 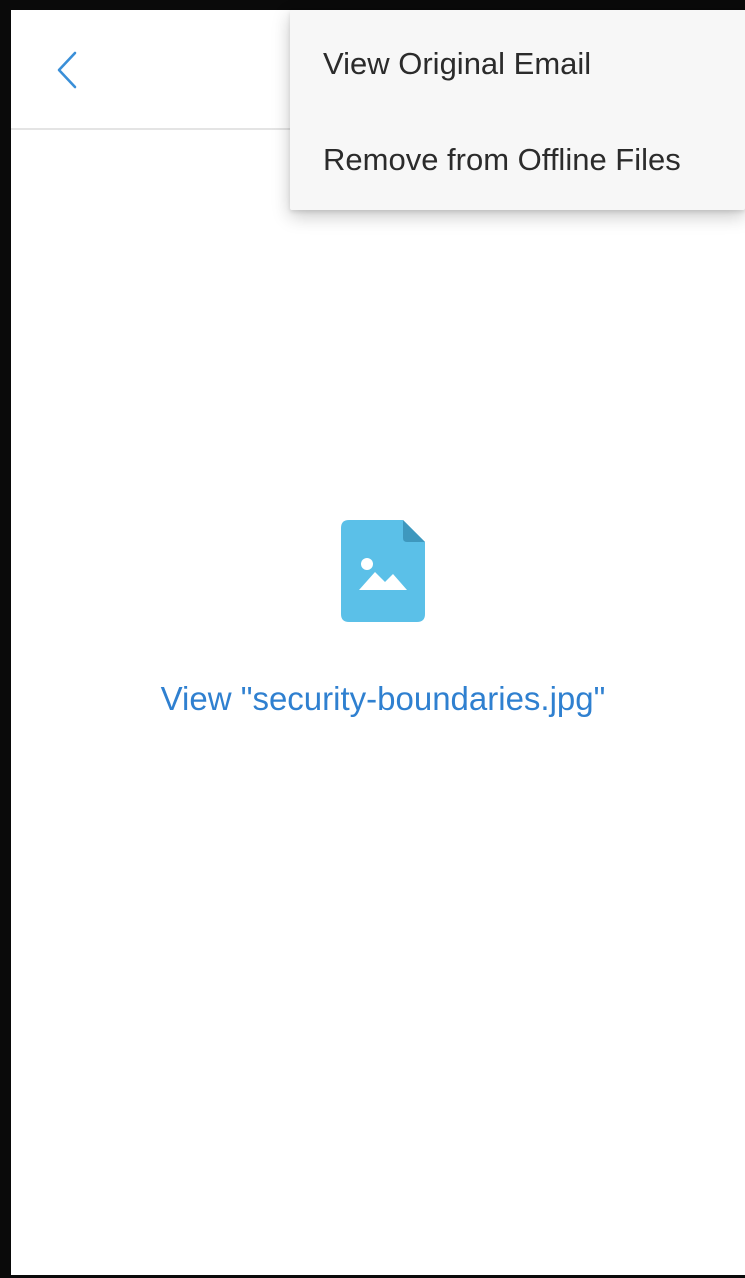 I want to click on image-file-icon, so click(x=383, y=571).